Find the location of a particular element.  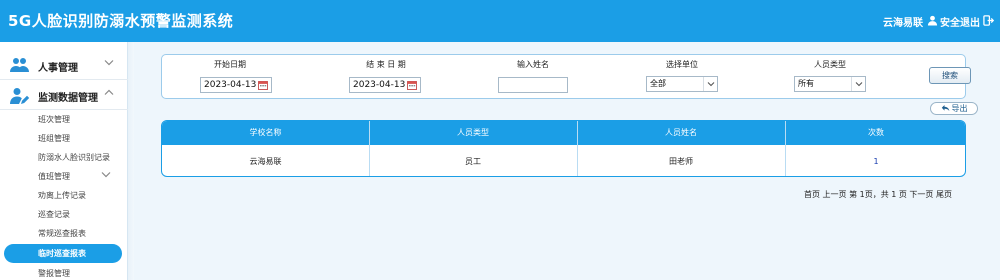

sidebar-item-alarm-management: 警报管理 is located at coordinates (64, 272).